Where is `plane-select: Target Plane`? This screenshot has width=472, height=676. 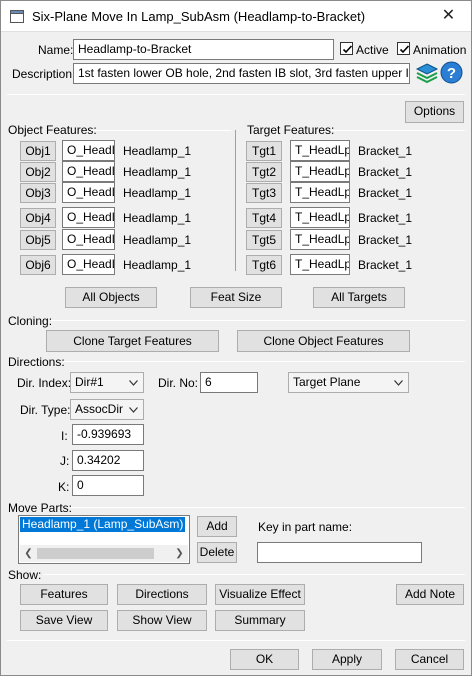 plane-select: Target Plane is located at coordinates (348, 382).